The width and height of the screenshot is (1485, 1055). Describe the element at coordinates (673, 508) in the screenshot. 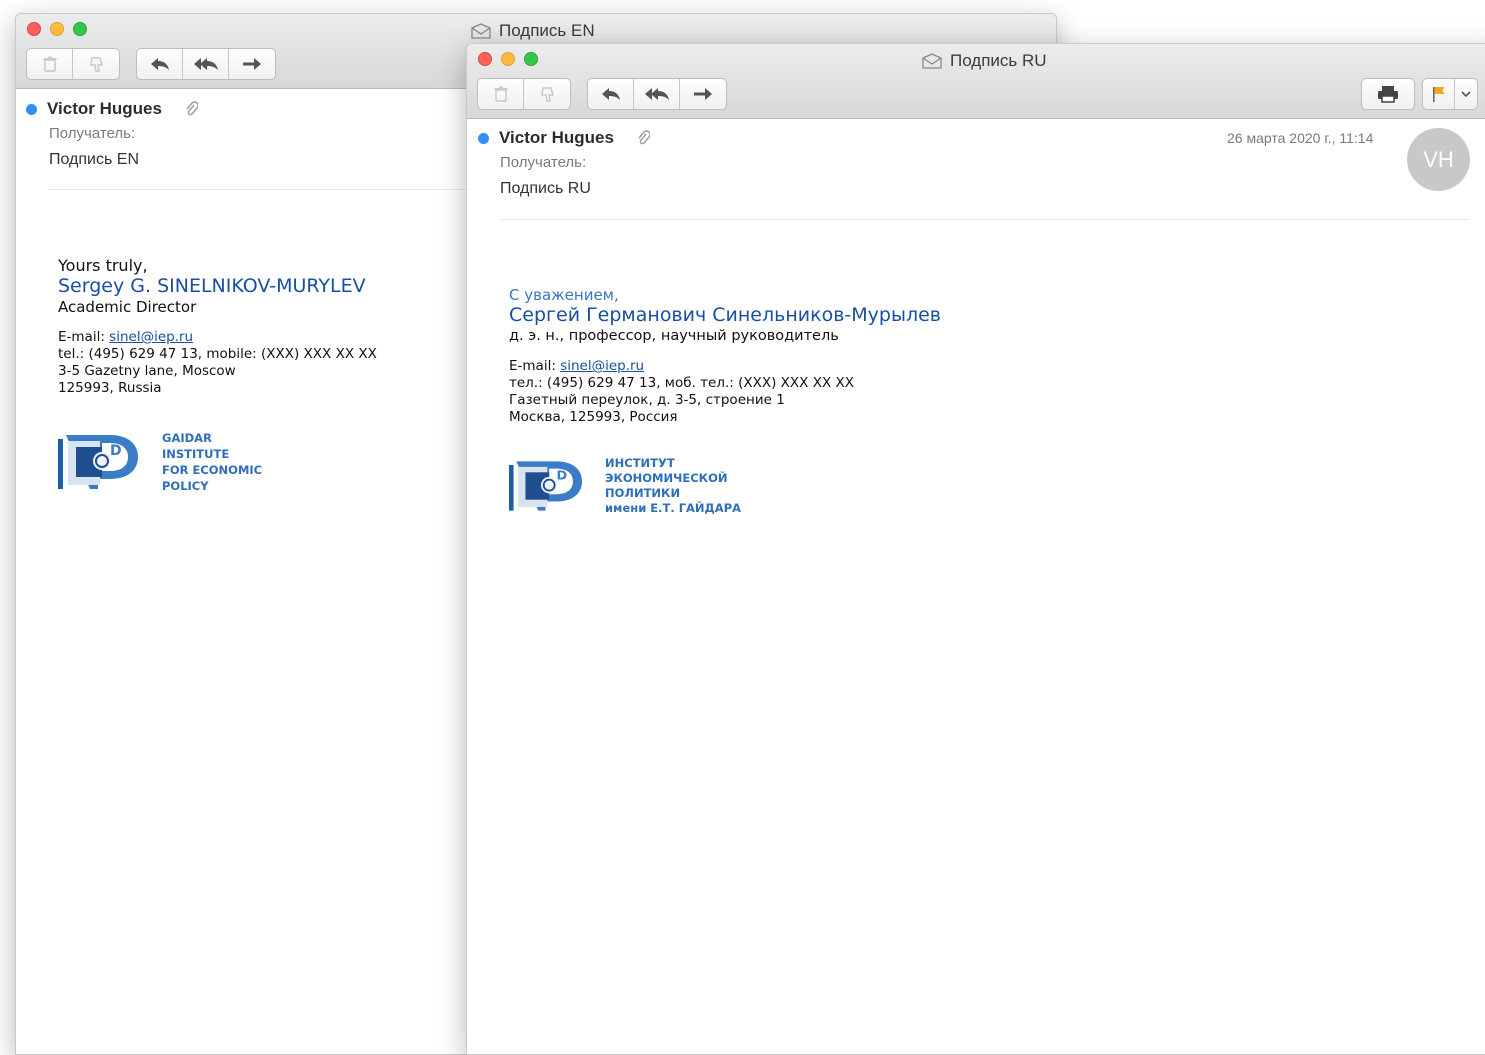

I see `logo-line: имени Е.Т. ГАЙДАРА` at that location.